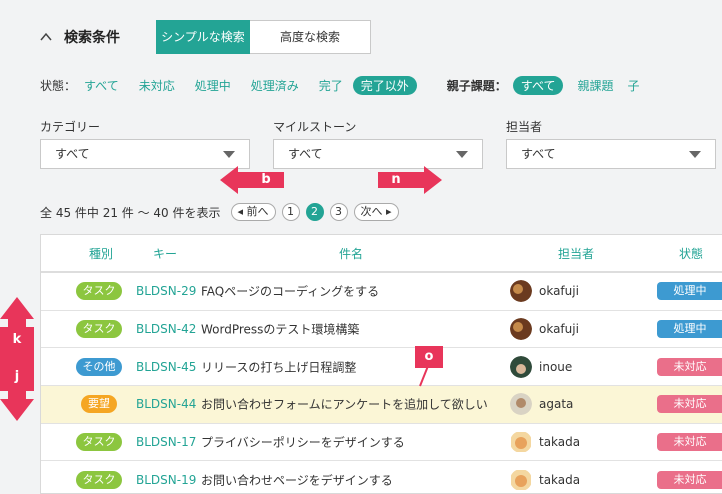 The height and width of the screenshot is (494, 722). Describe the element at coordinates (157, 85) in the screenshot. I see `status-option-open: 未対応` at that location.